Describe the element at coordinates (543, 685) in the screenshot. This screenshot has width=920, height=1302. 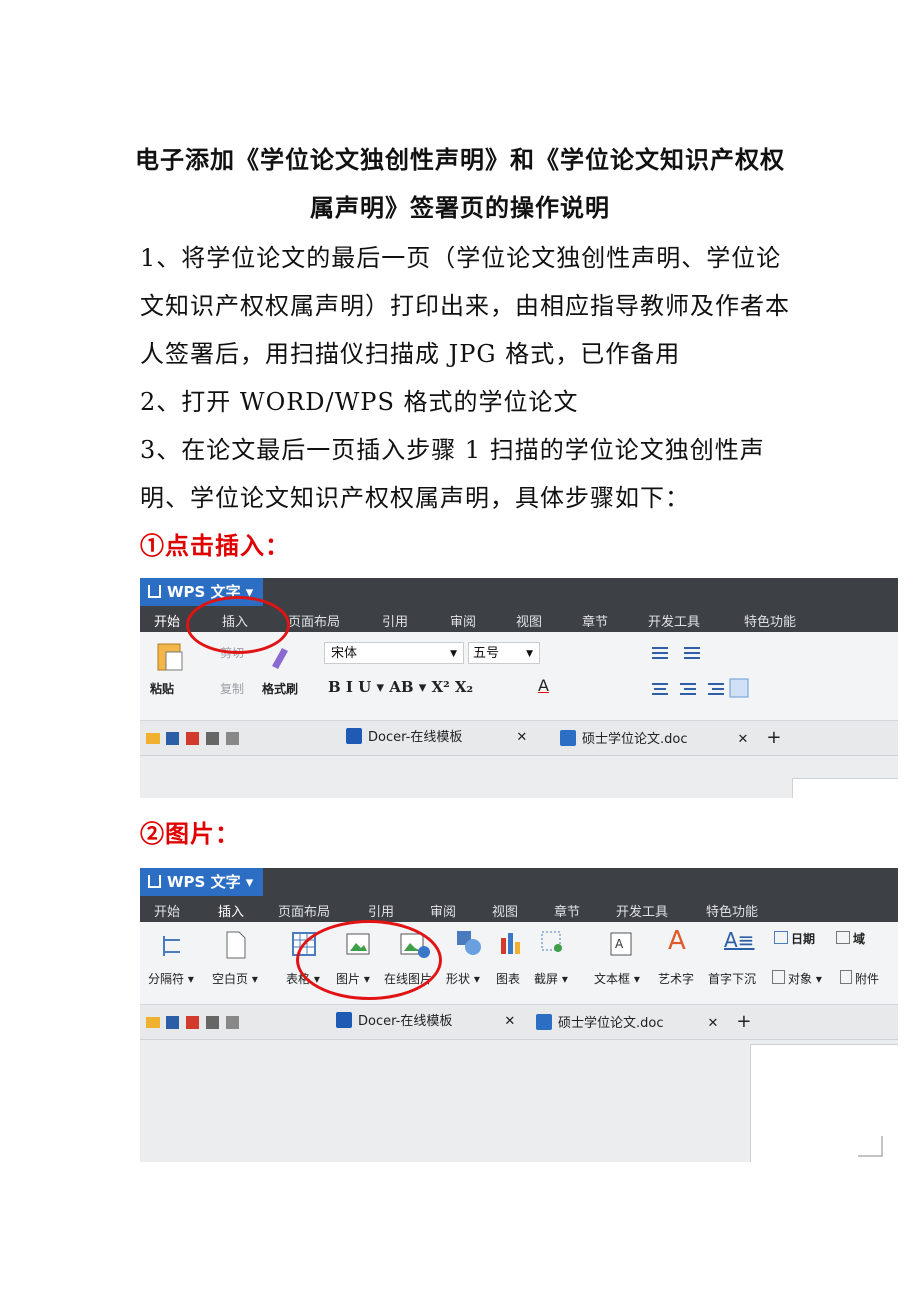
I see `font-color-button: A` at that location.